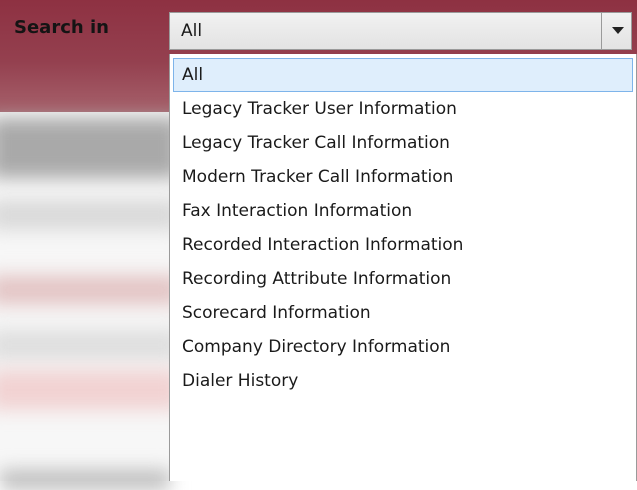 The image size is (637, 490). I want to click on dropdown-option-company-directory-information: Company Directory Information, so click(403, 347).